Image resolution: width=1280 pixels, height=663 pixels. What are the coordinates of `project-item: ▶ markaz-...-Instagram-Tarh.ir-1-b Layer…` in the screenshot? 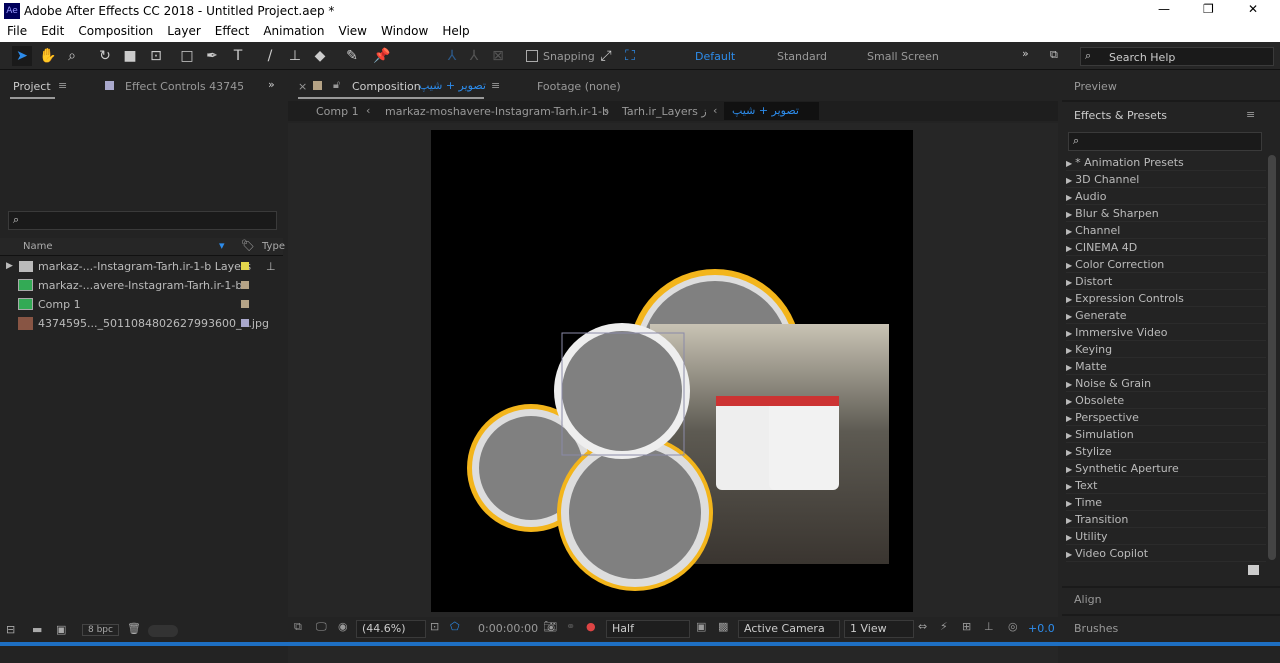 It's located at (141, 266).